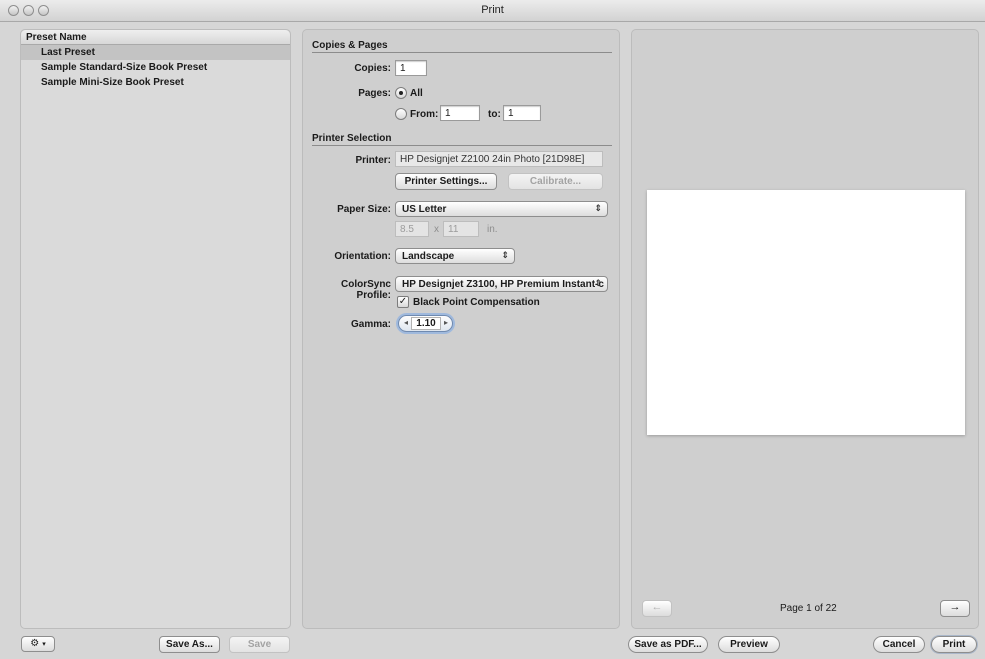 This screenshot has height=659, width=985. What do you see at coordinates (365, 290) in the screenshot?
I see `colorsync-profile-label: ColorSync Profile:` at bounding box center [365, 290].